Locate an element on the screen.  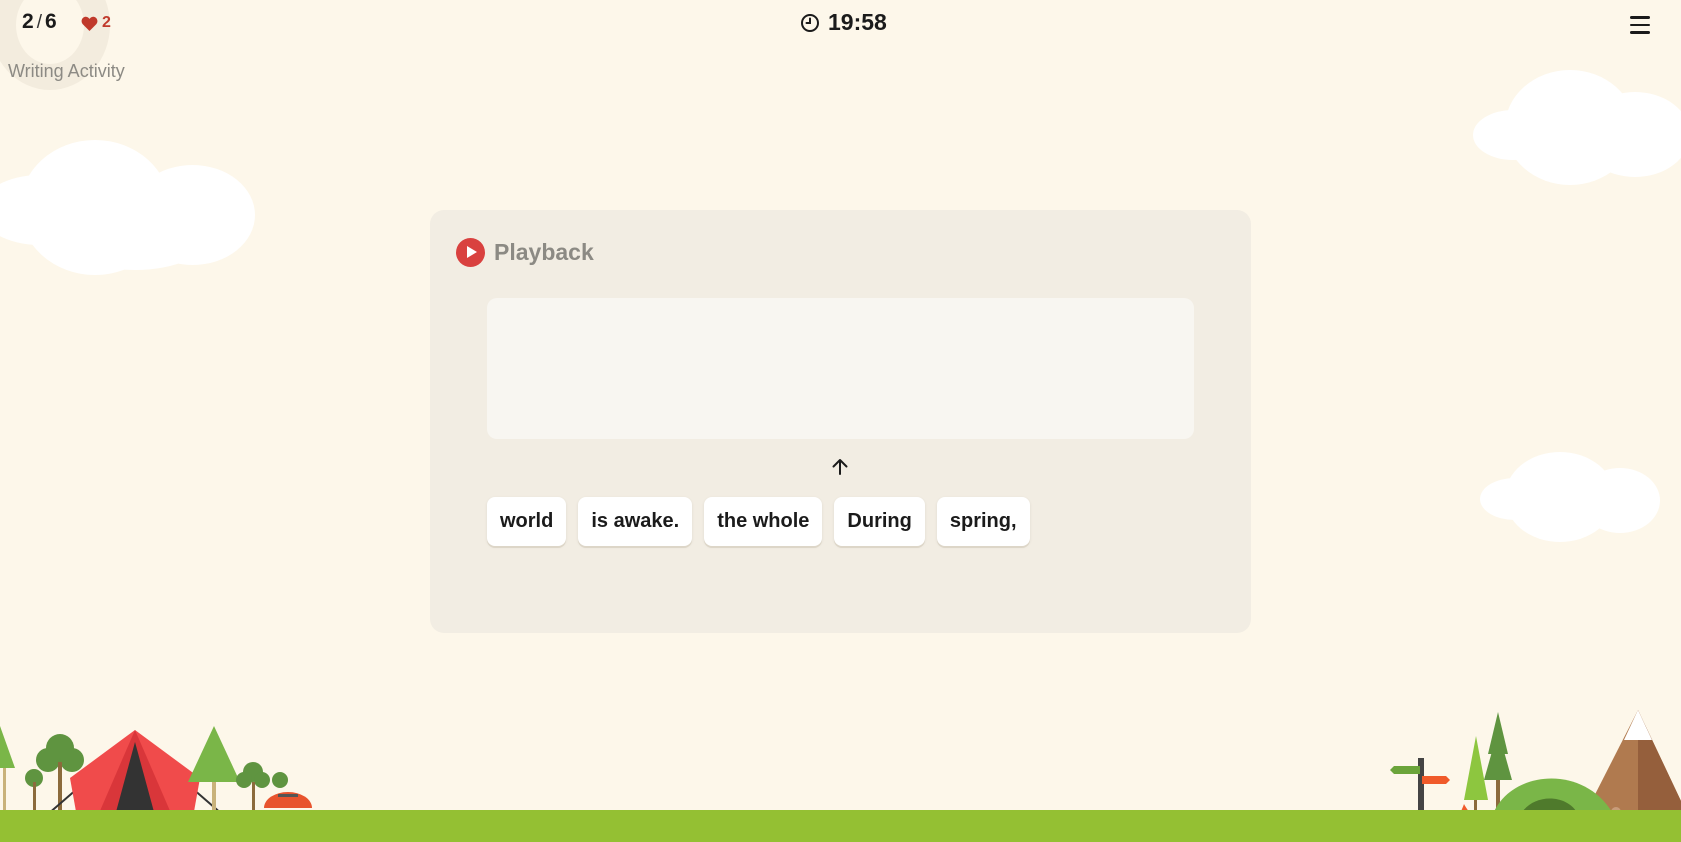
playback-label: Playback is located at coordinates (544, 252).